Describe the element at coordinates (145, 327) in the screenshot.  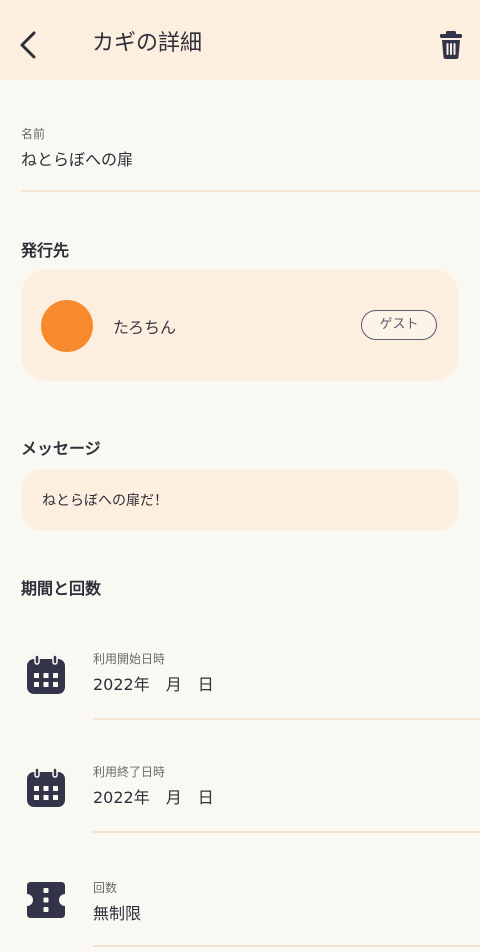
I see `recipient-name: たろちん` at that location.